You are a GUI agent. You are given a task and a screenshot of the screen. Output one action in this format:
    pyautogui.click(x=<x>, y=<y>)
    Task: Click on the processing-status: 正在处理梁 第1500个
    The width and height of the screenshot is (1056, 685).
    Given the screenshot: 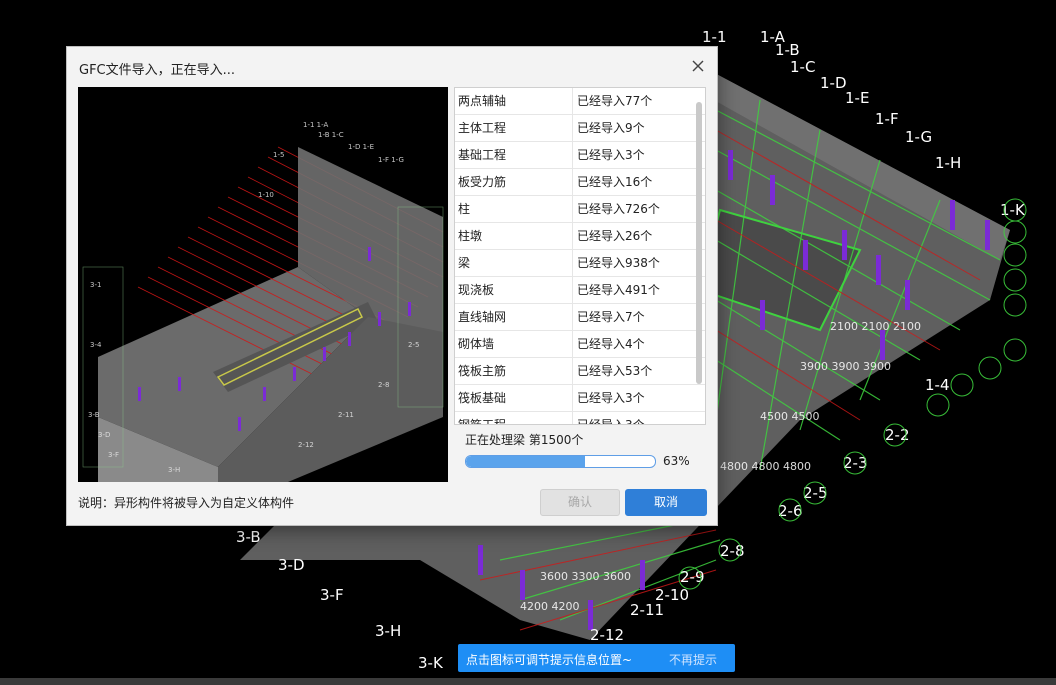 What is the action you would take?
    pyautogui.click(x=524, y=440)
    